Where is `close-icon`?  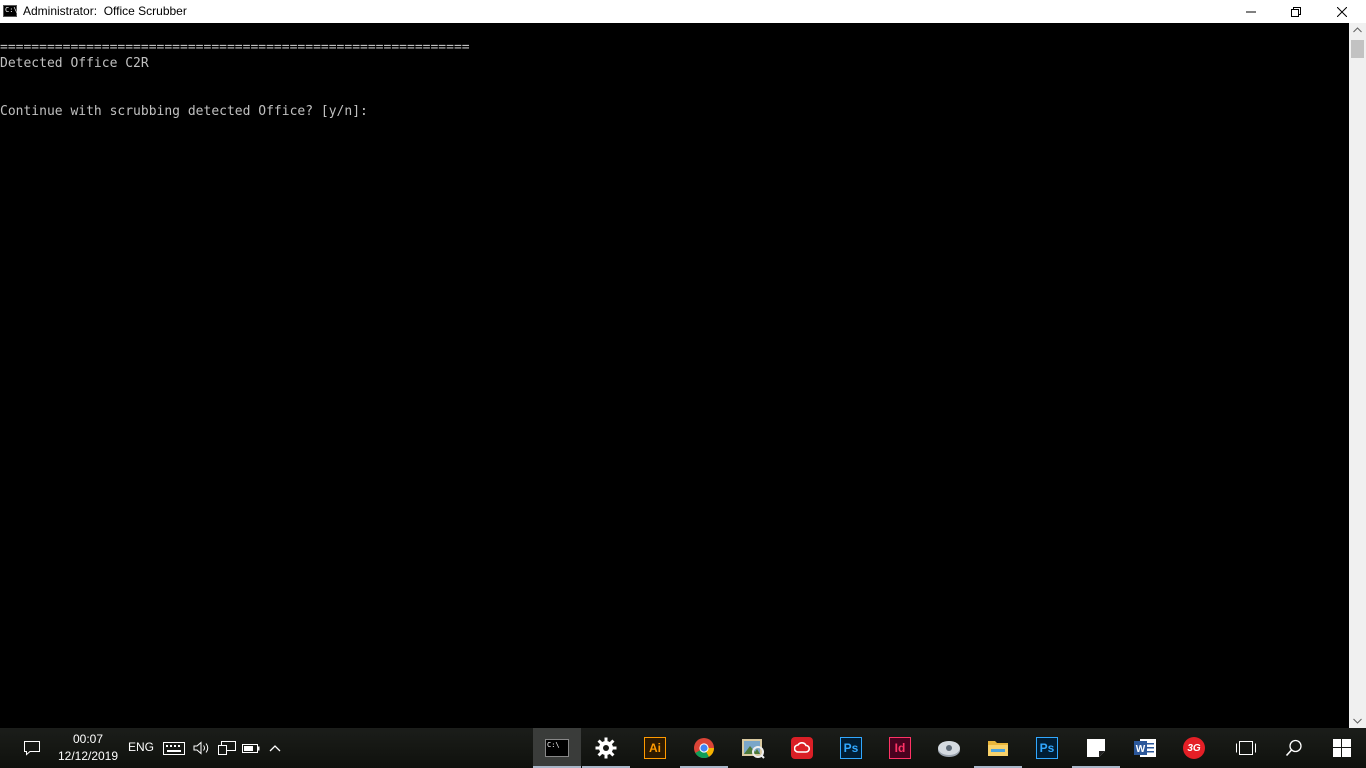
close-icon is located at coordinates (1342, 11).